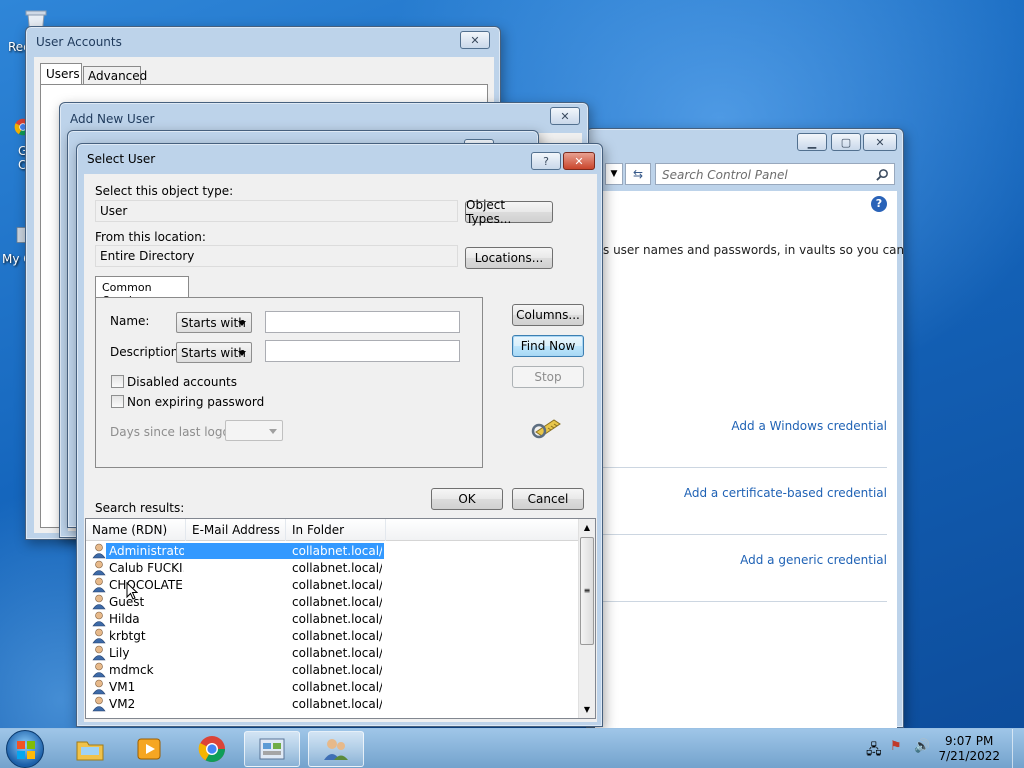  Describe the element at coordinates (745, 144) in the screenshot. I see `control-panel-titlebar: ▁ ▢ ✕` at that location.